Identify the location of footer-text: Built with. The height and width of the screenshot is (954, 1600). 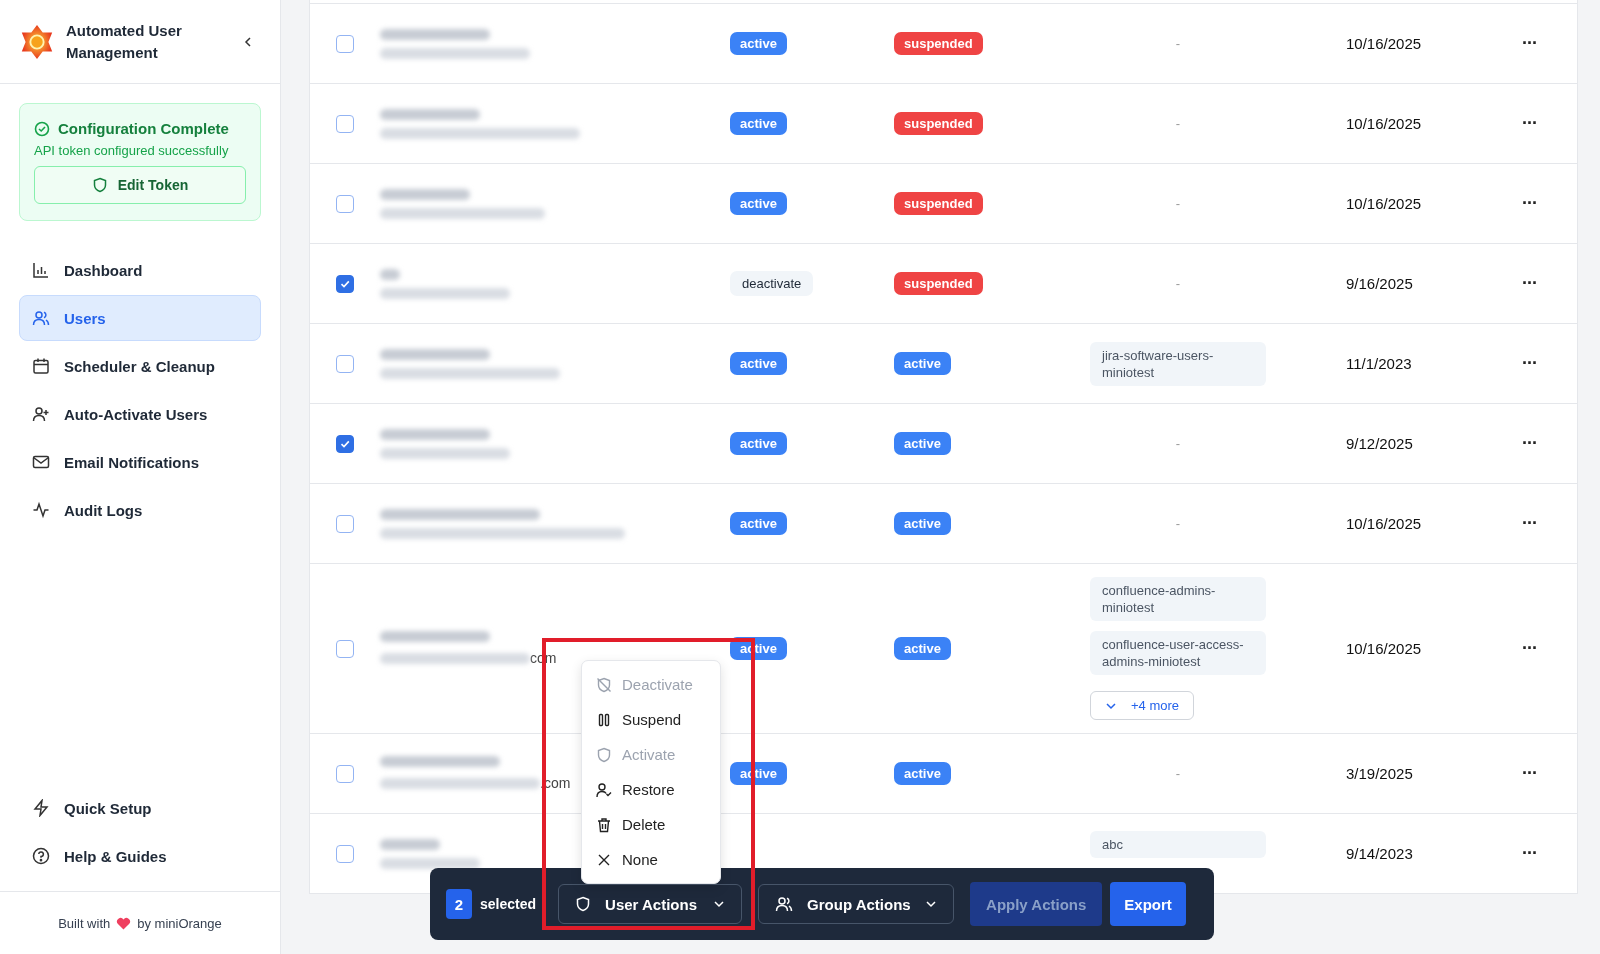
(84, 923).